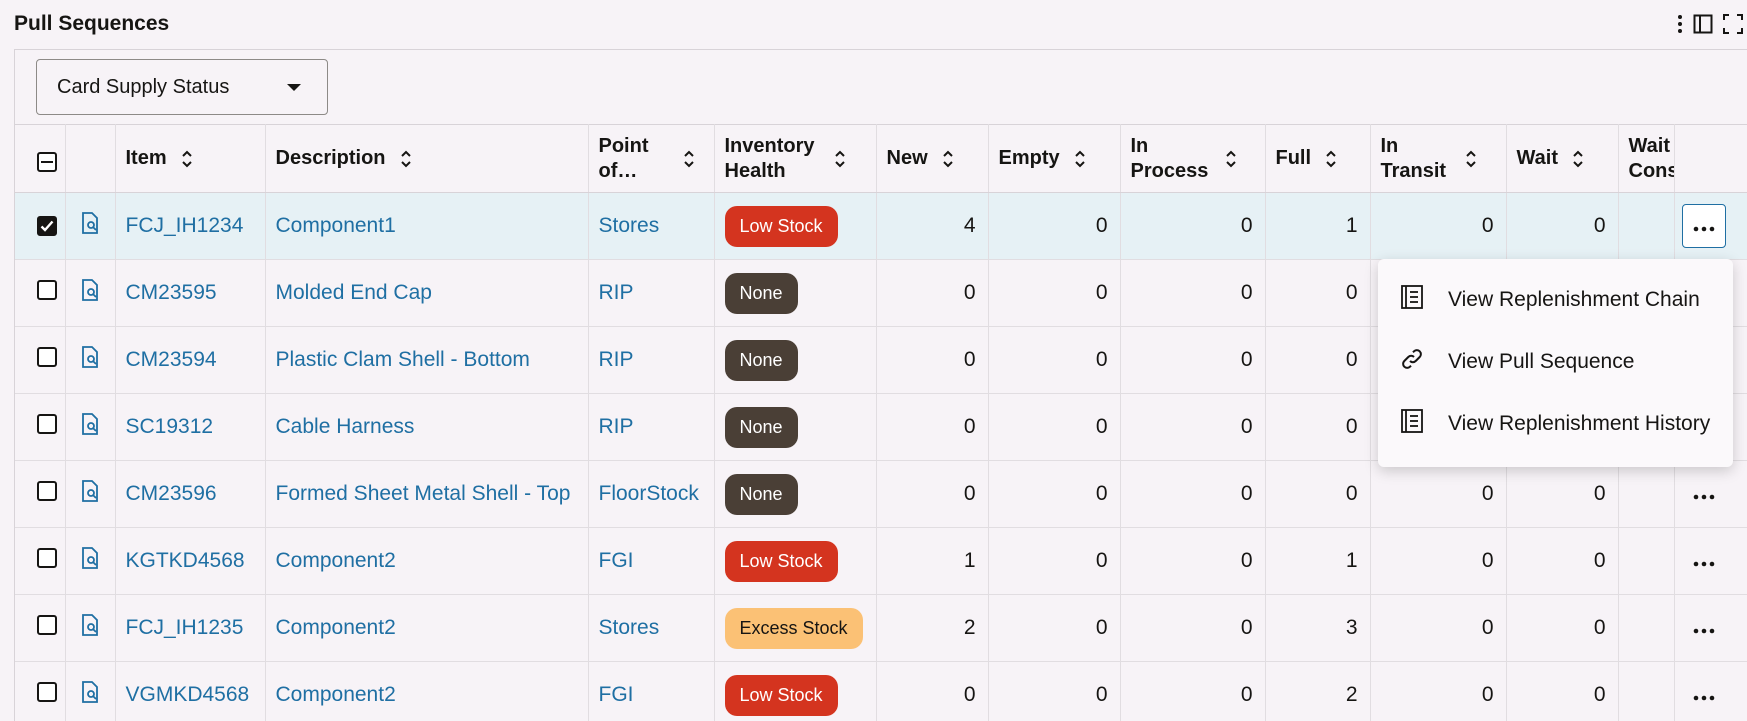  What do you see at coordinates (426, 159) in the screenshot?
I see `column-header-description: Description` at bounding box center [426, 159].